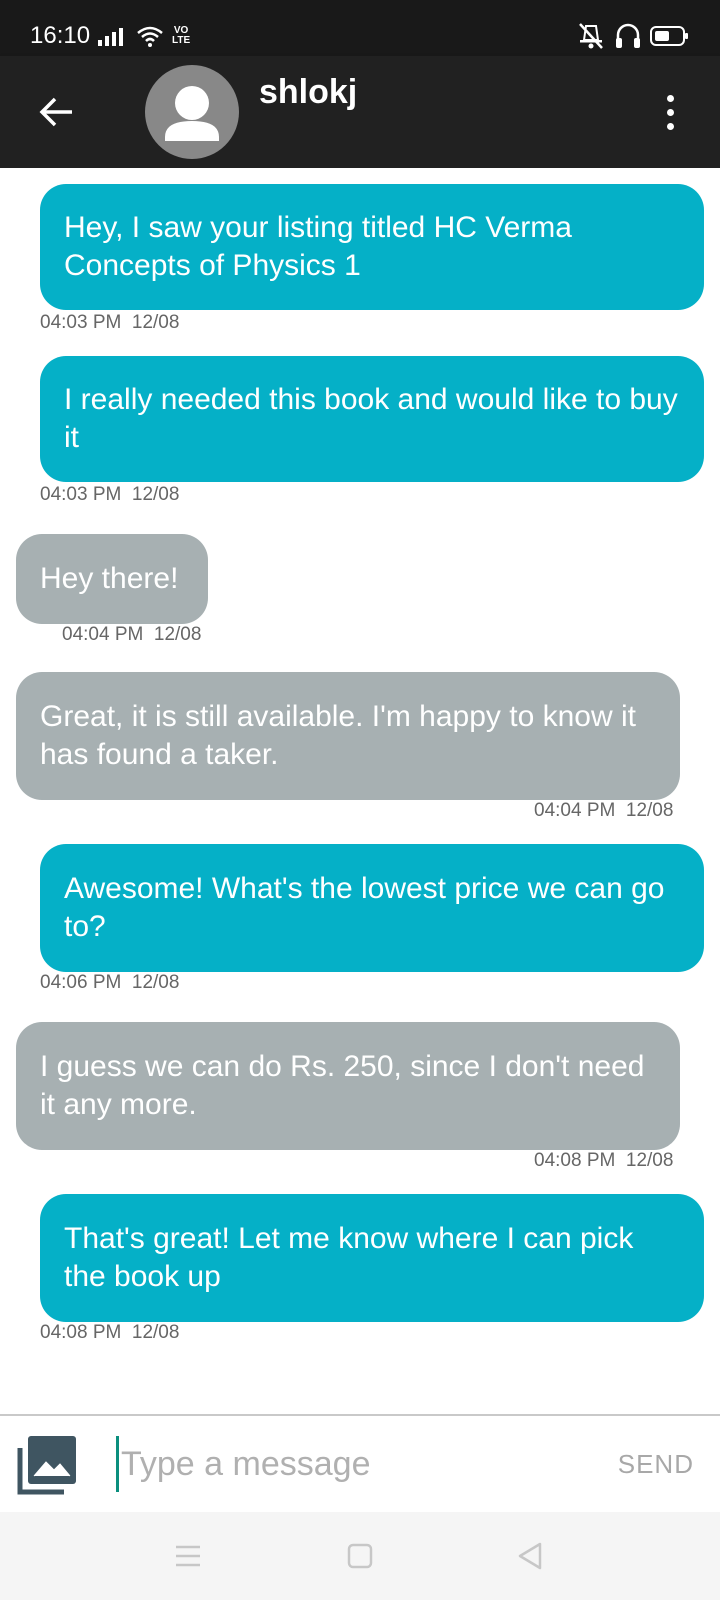 Image resolution: width=720 pixels, height=1600 pixels. Describe the element at coordinates (150, 36) in the screenshot. I see `wifi-icon` at that location.